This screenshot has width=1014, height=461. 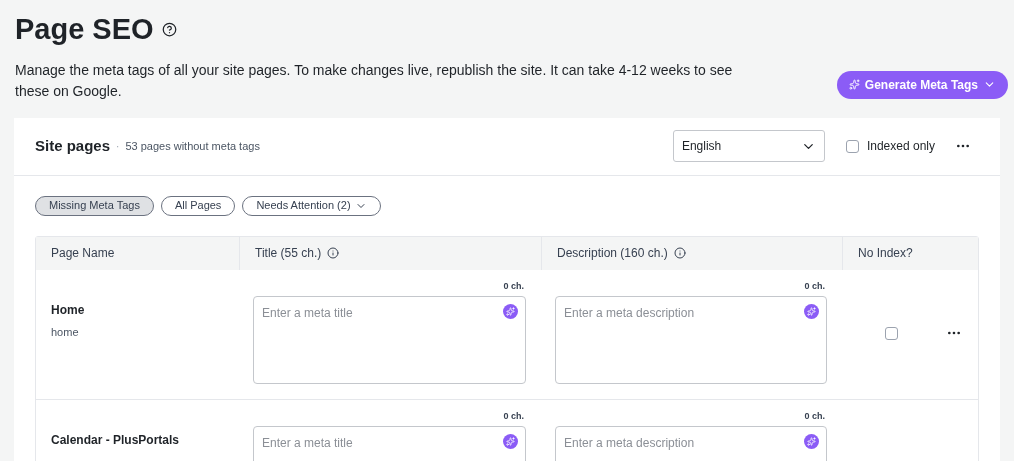 What do you see at coordinates (116, 440) in the screenshot?
I see `page-name: Calendar - PlusPortals` at bounding box center [116, 440].